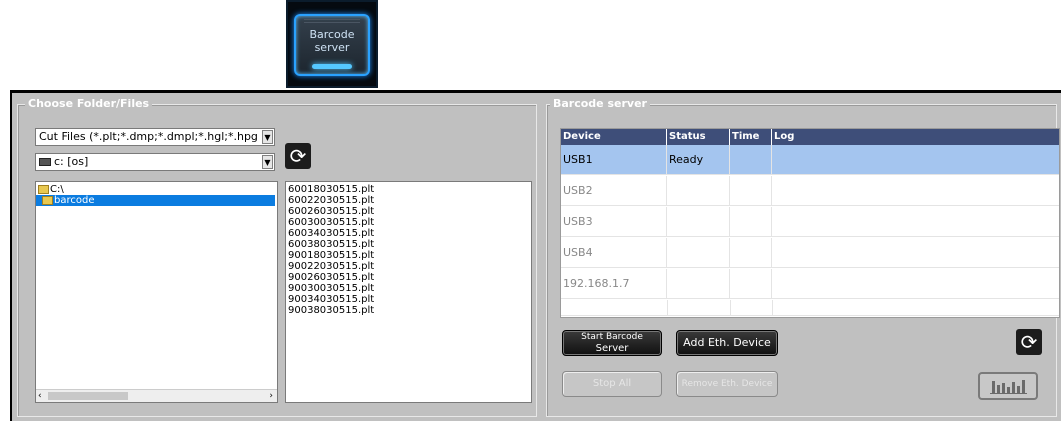 This screenshot has height=421, width=1061. Describe the element at coordinates (751, 137) in the screenshot. I see `column-header-time: Time` at that location.